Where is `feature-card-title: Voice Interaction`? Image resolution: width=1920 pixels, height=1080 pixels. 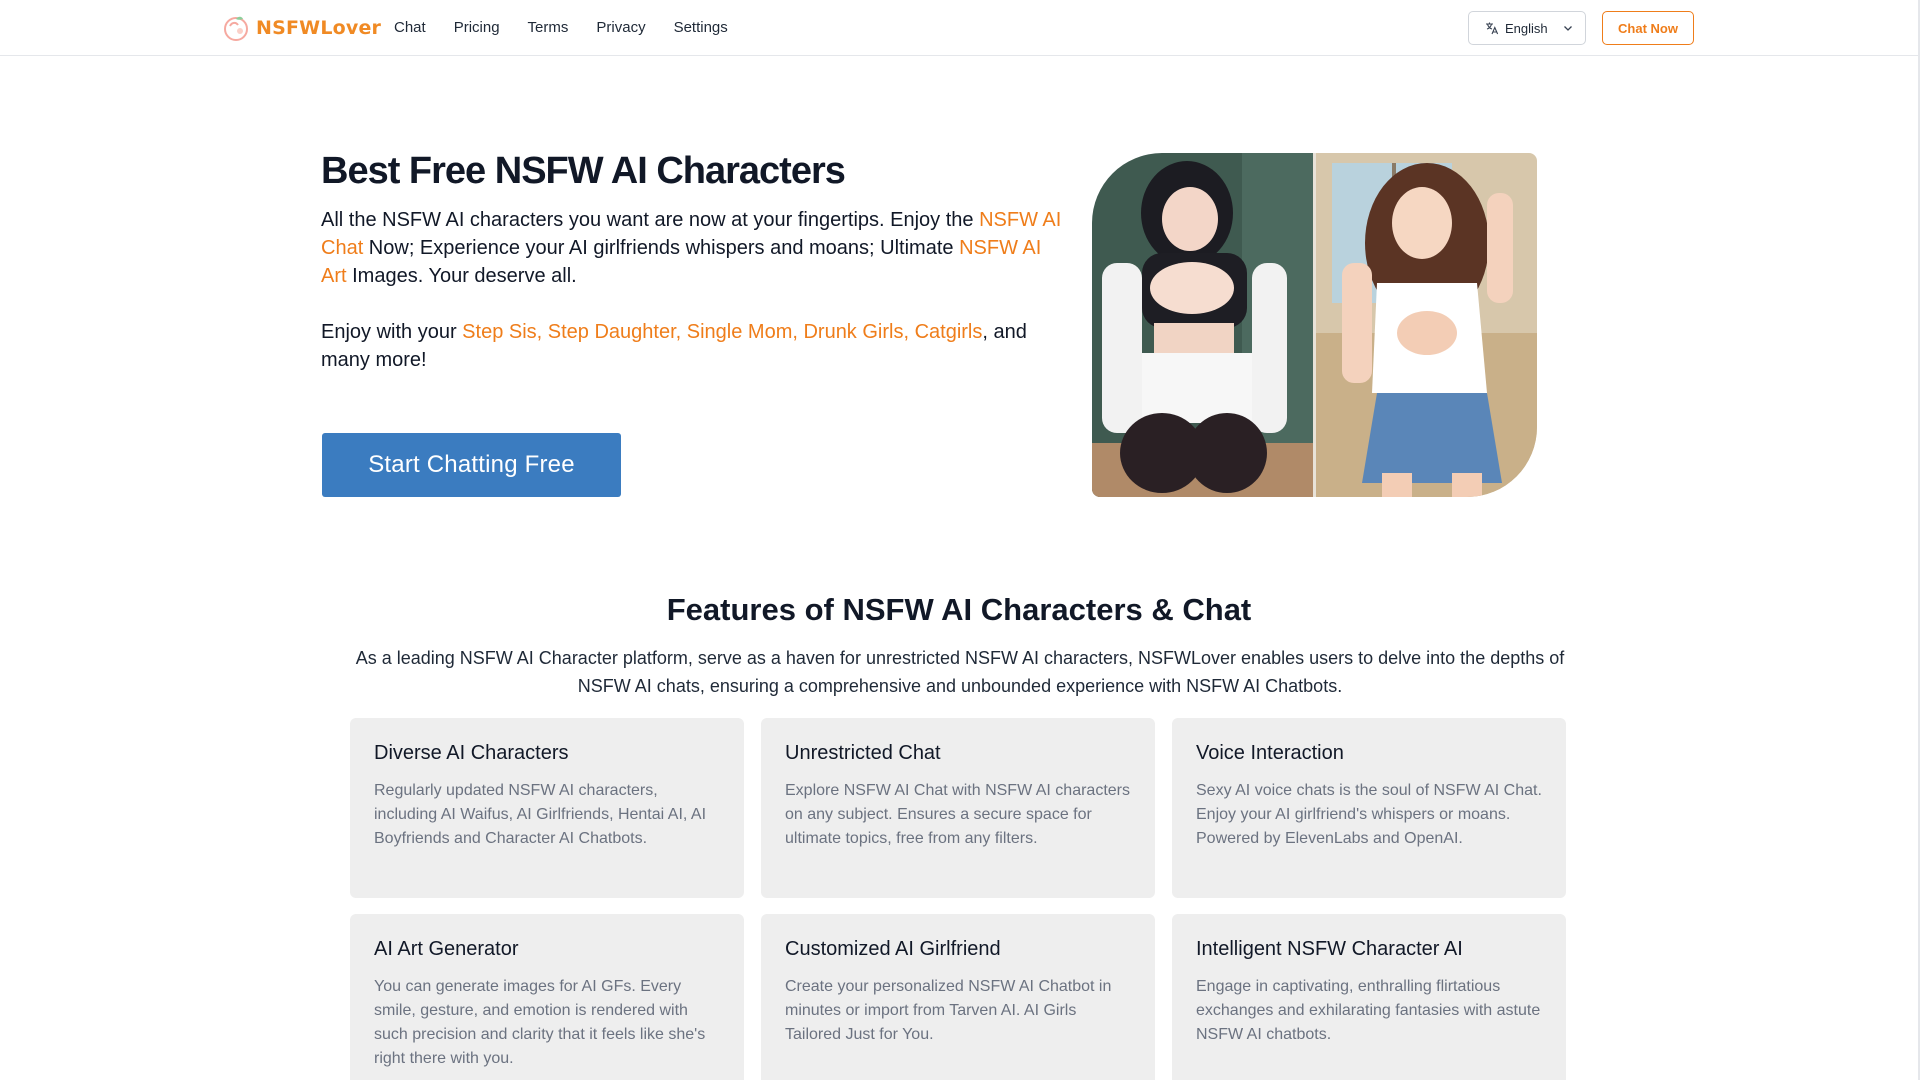 feature-card-title: Voice Interaction is located at coordinates (1270, 753).